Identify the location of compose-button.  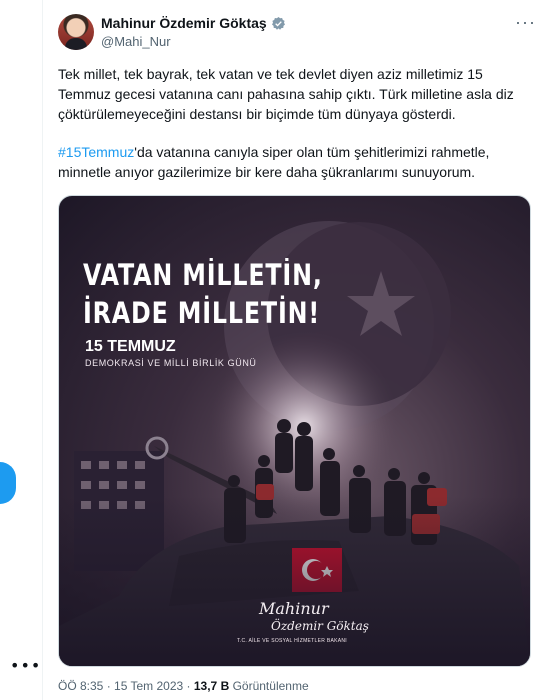
(8, 483).